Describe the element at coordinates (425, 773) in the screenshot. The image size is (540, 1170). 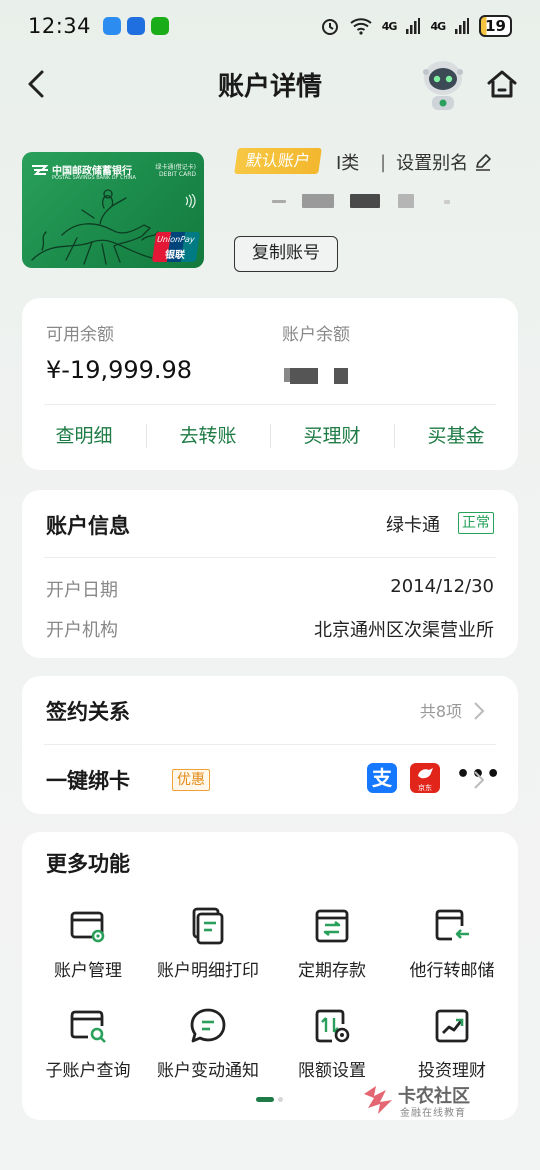
I see `jd-dog-icon` at that location.